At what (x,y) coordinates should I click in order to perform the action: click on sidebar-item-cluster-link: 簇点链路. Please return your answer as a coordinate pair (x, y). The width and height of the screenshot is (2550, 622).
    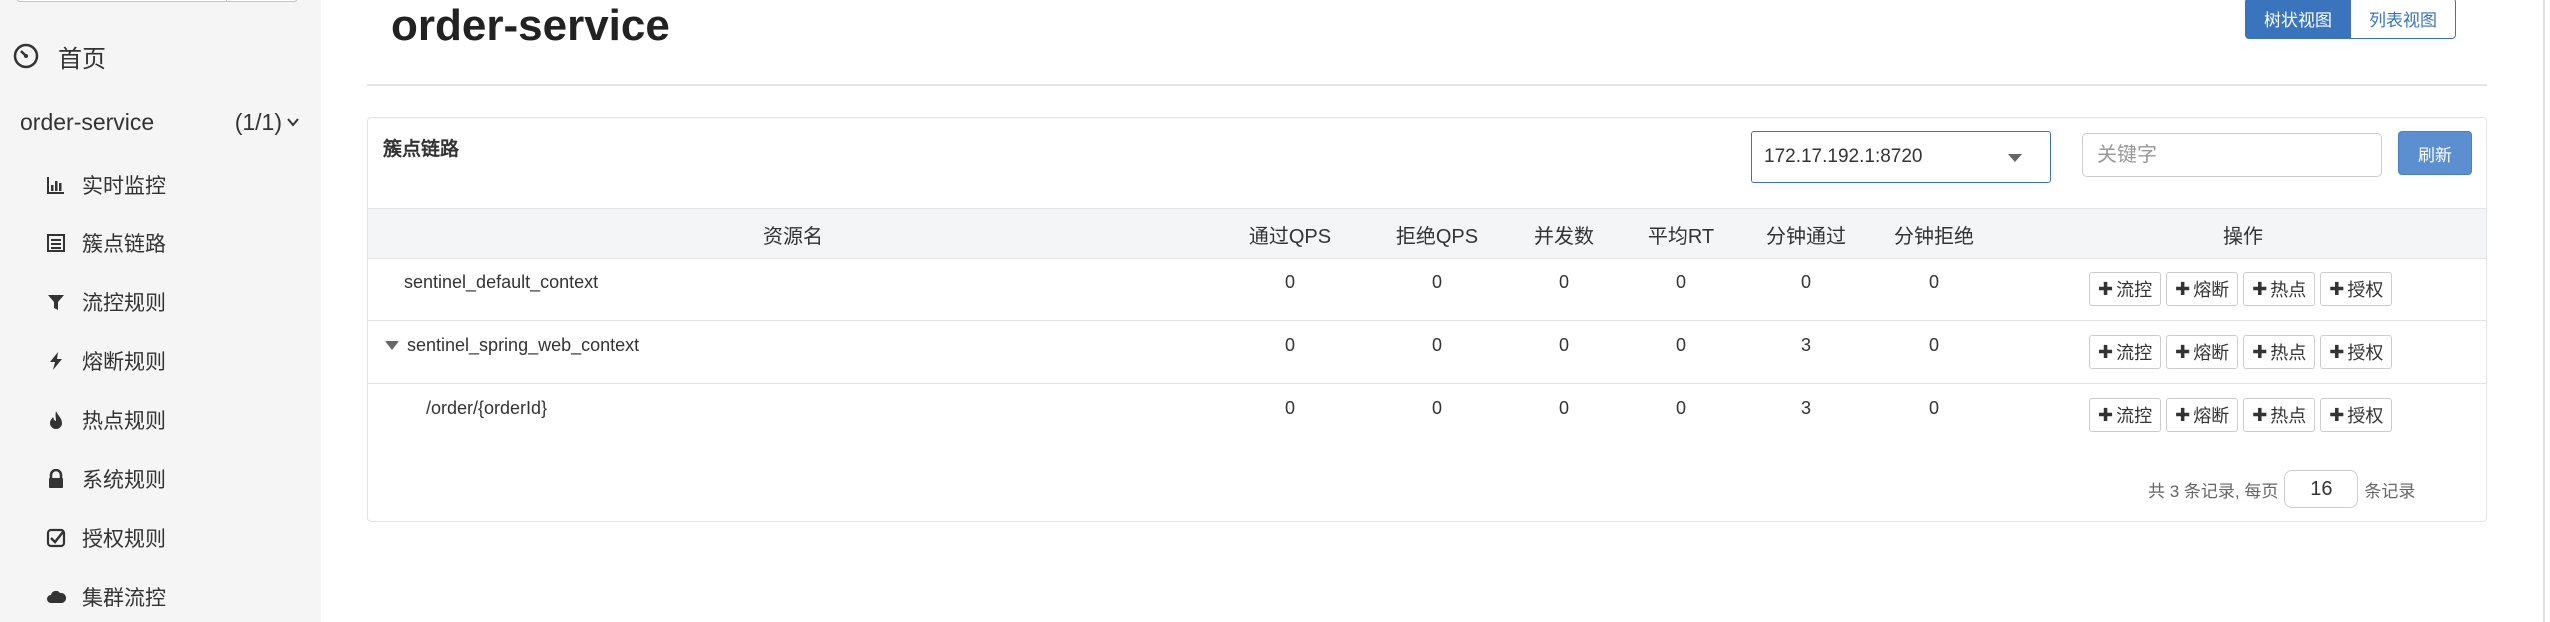
    Looking at the image, I should click on (106, 243).